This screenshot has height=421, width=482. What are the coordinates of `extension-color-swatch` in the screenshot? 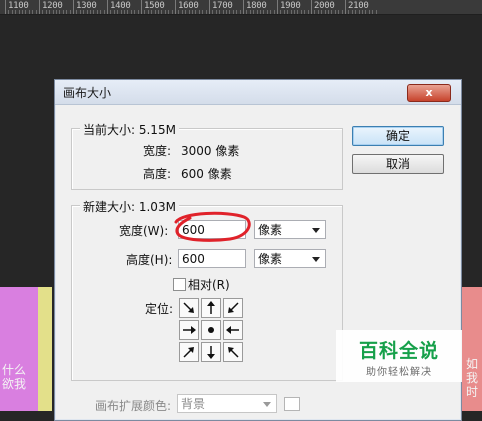 It's located at (292, 404).